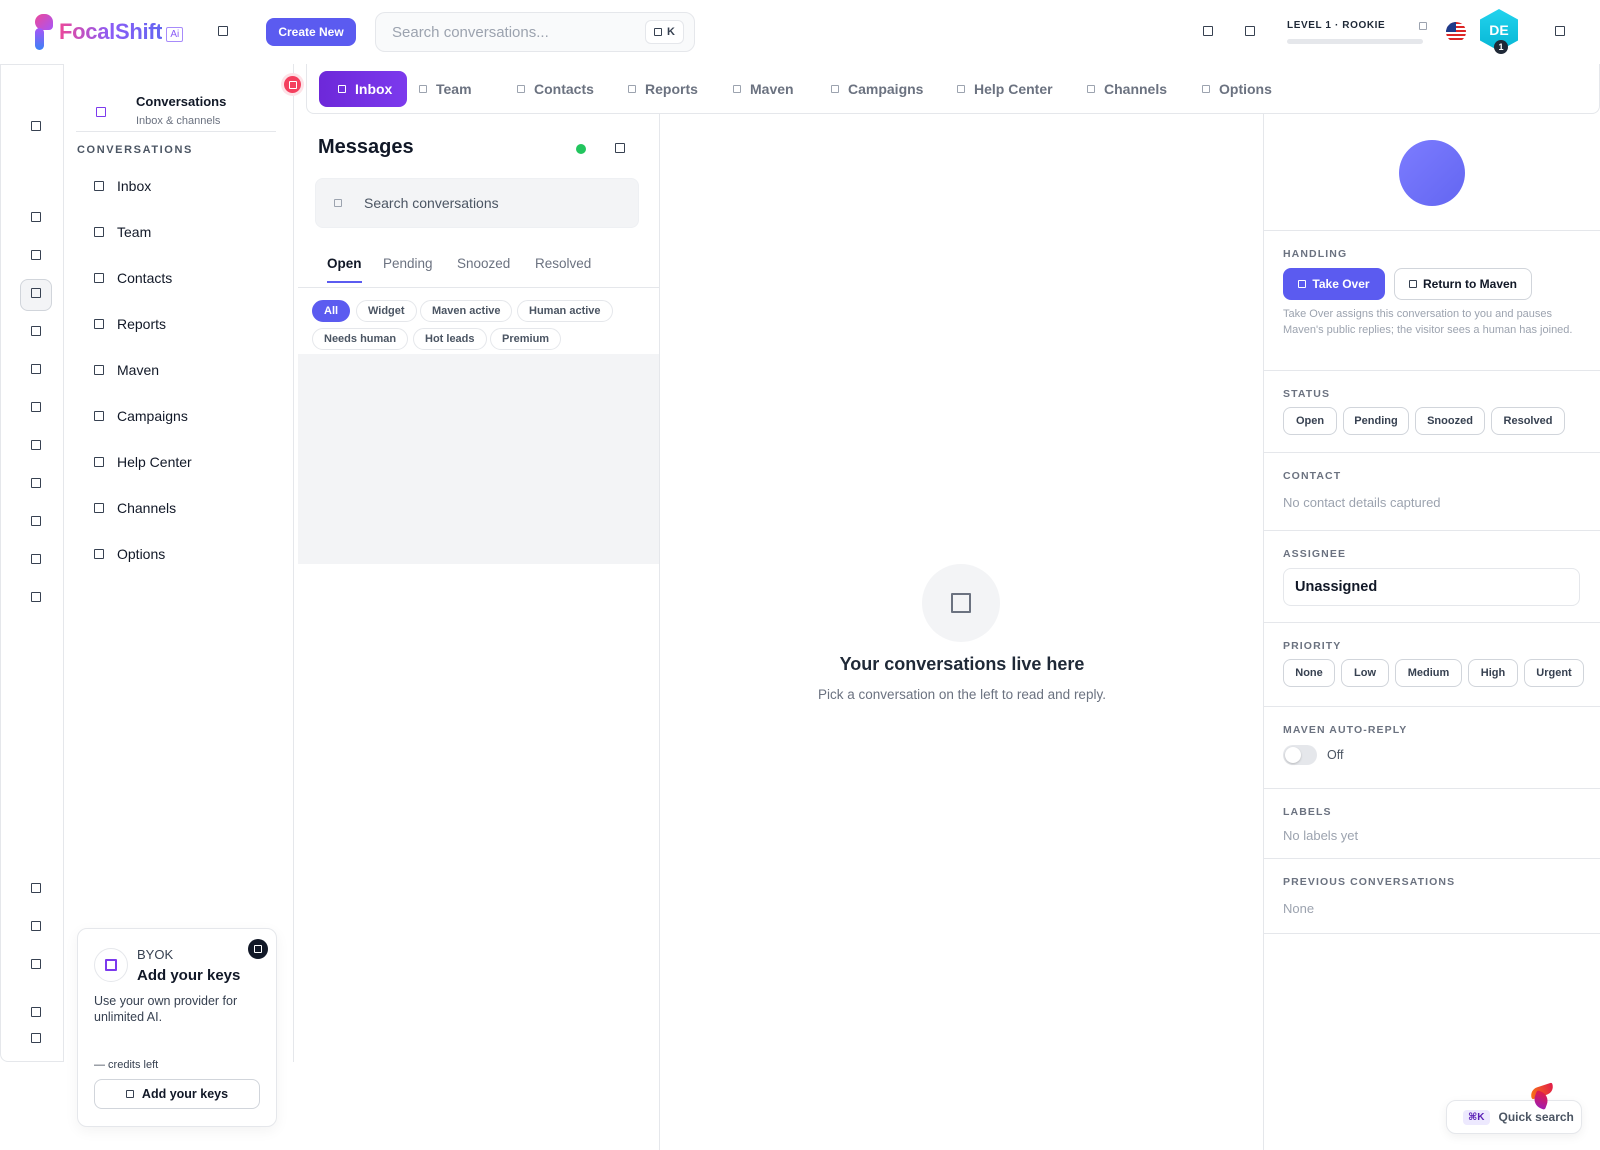 Image resolution: width=1600 pixels, height=1150 pixels. I want to click on rail-billing-icon, so click(36, 926).